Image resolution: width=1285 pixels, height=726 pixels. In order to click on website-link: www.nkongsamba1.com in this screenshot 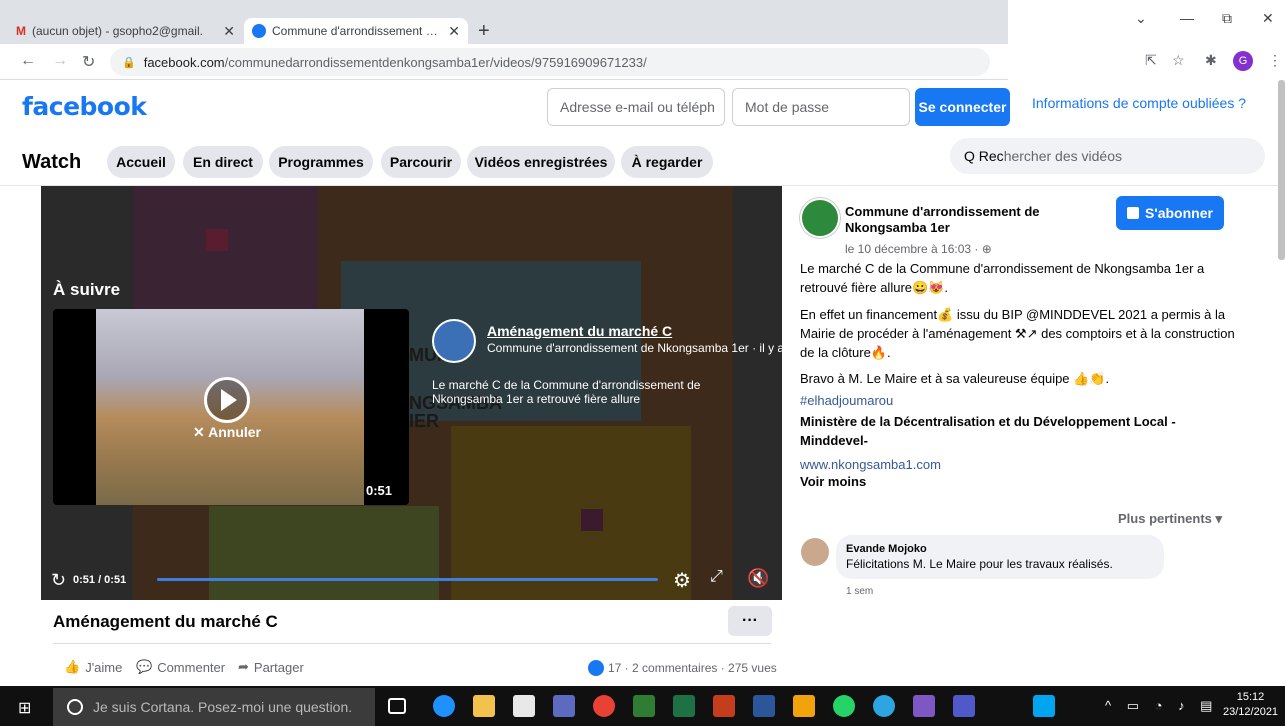, I will do `click(870, 464)`.